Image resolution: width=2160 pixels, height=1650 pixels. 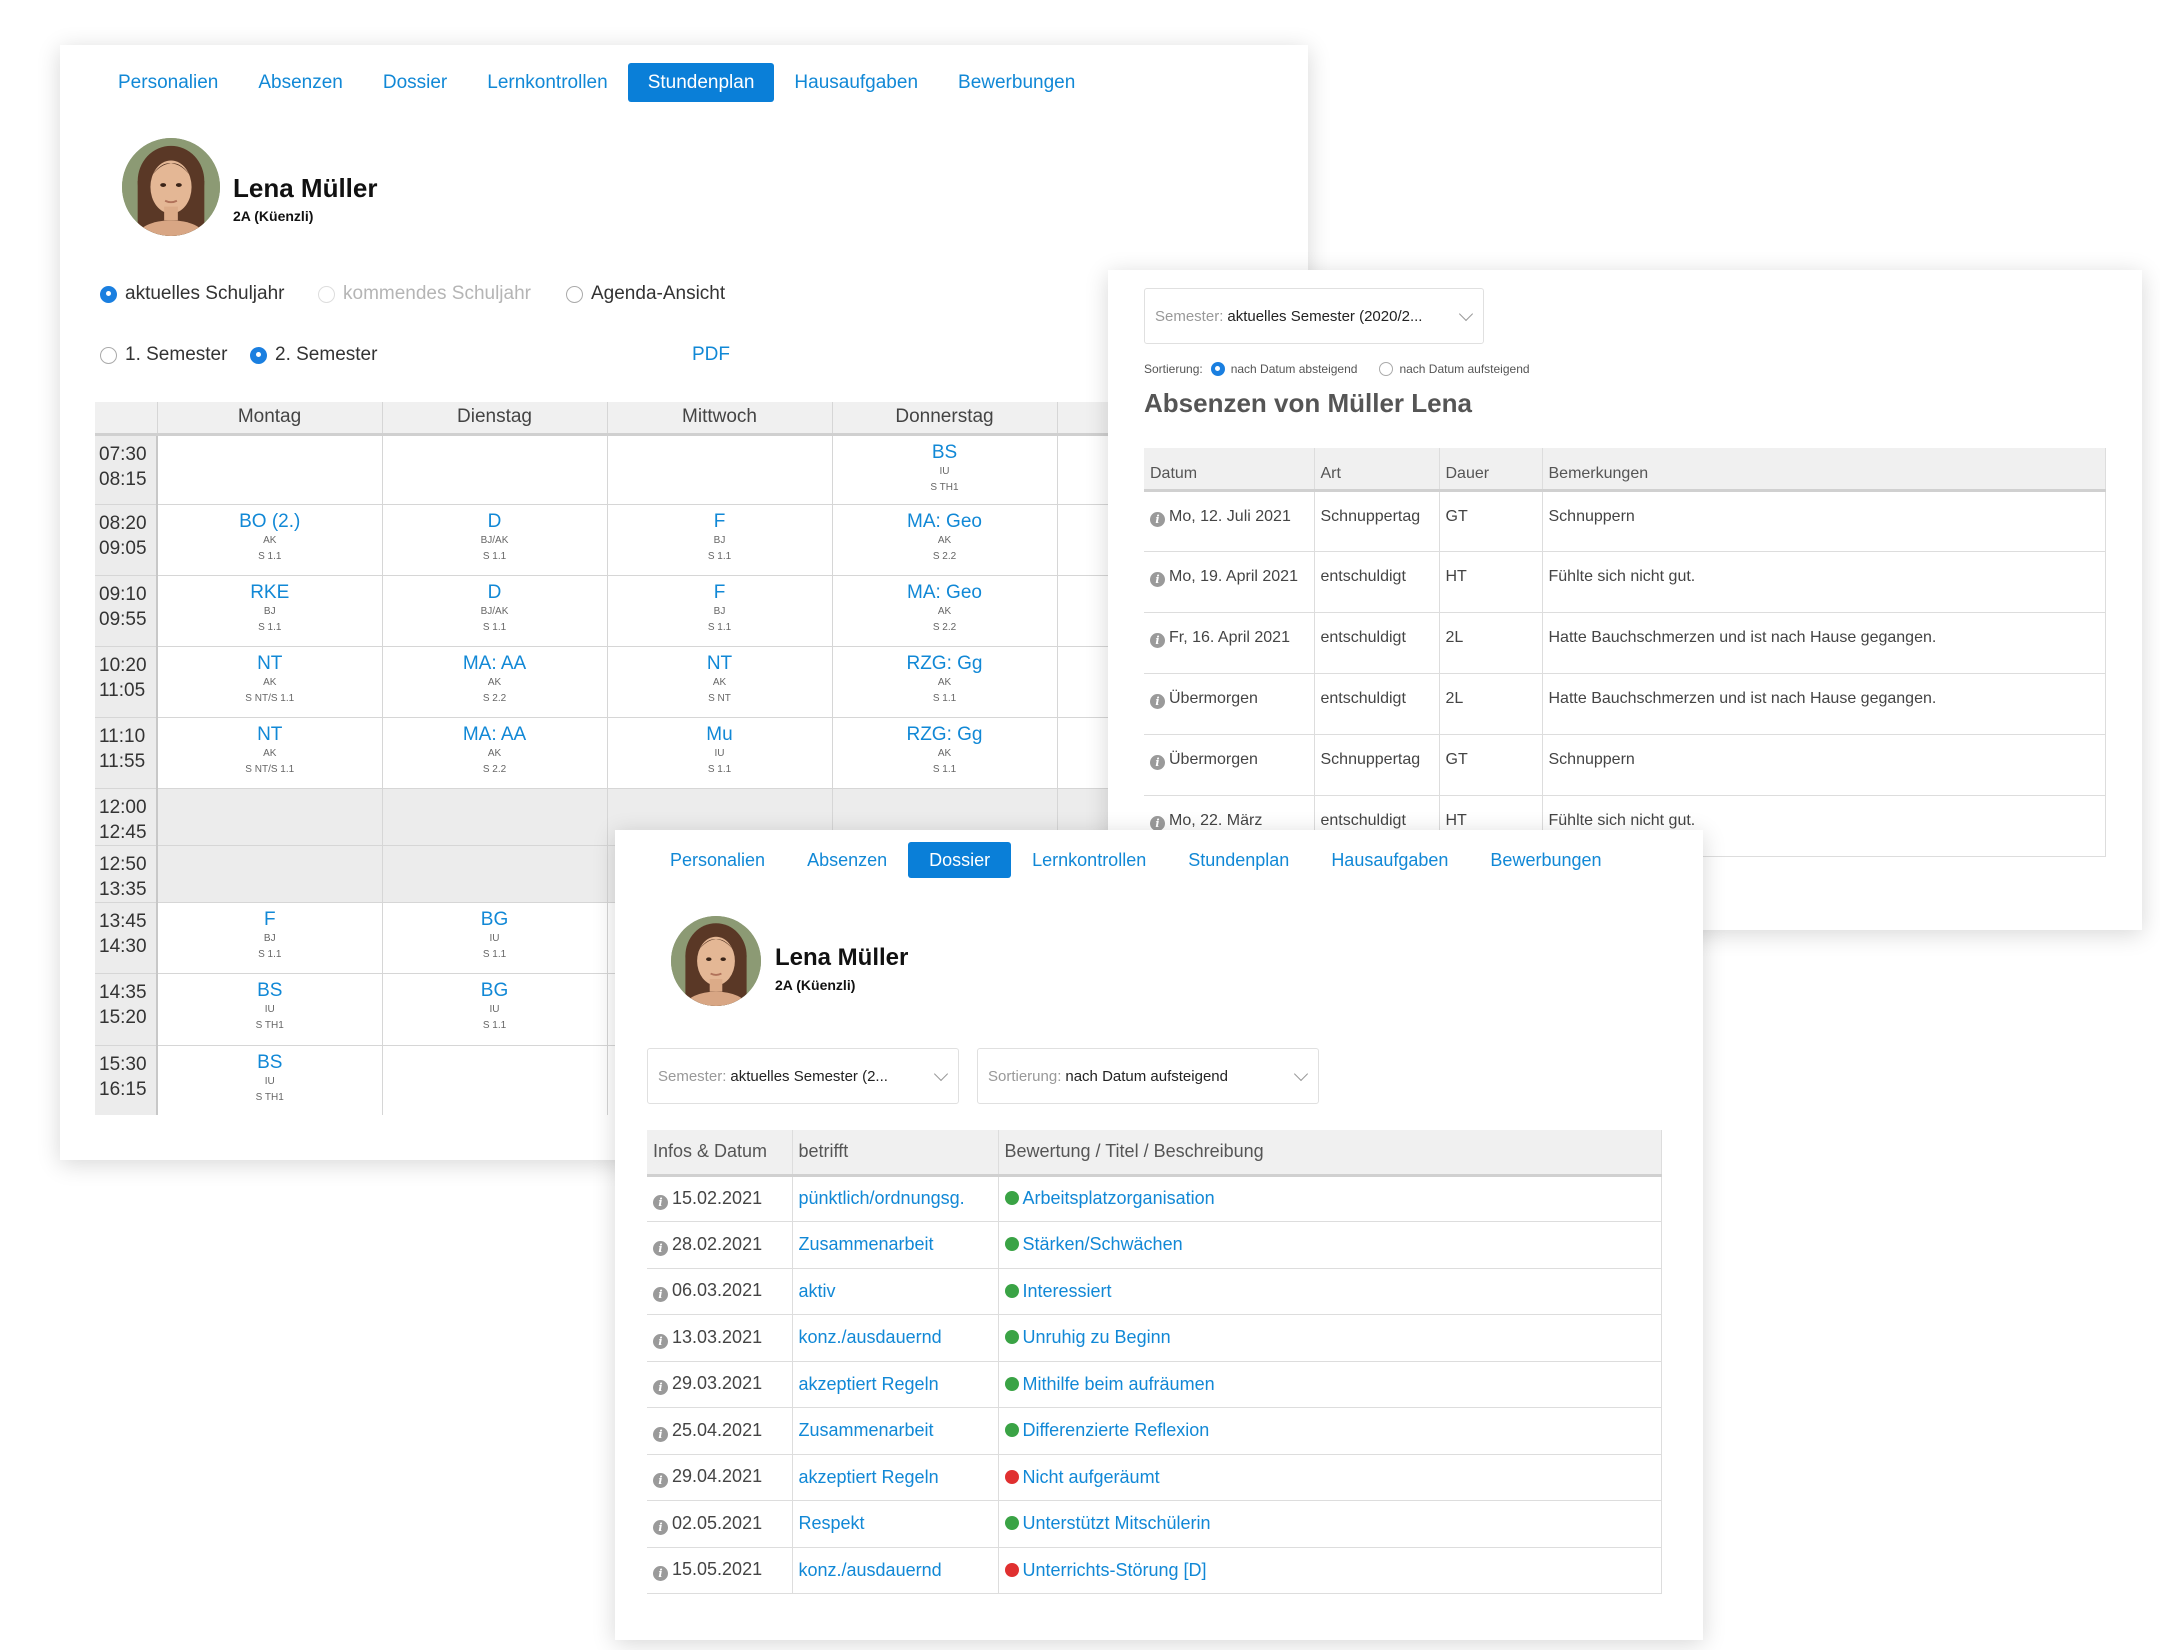 What do you see at coordinates (1119, 1198) in the screenshot?
I see `entry-description: Arbeitsplatzorganisation` at bounding box center [1119, 1198].